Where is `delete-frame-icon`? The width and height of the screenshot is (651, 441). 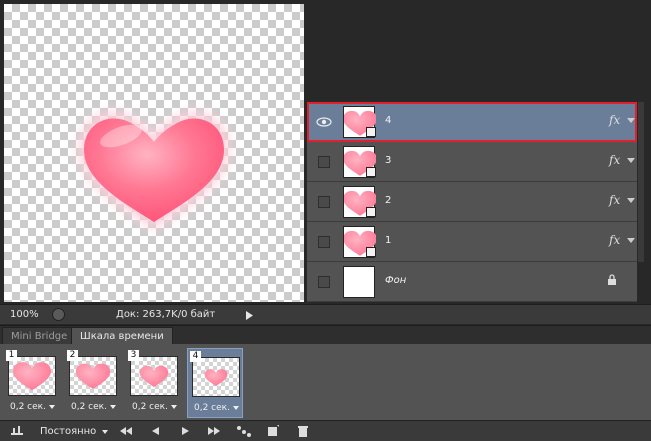
delete-frame-icon is located at coordinates (303, 431).